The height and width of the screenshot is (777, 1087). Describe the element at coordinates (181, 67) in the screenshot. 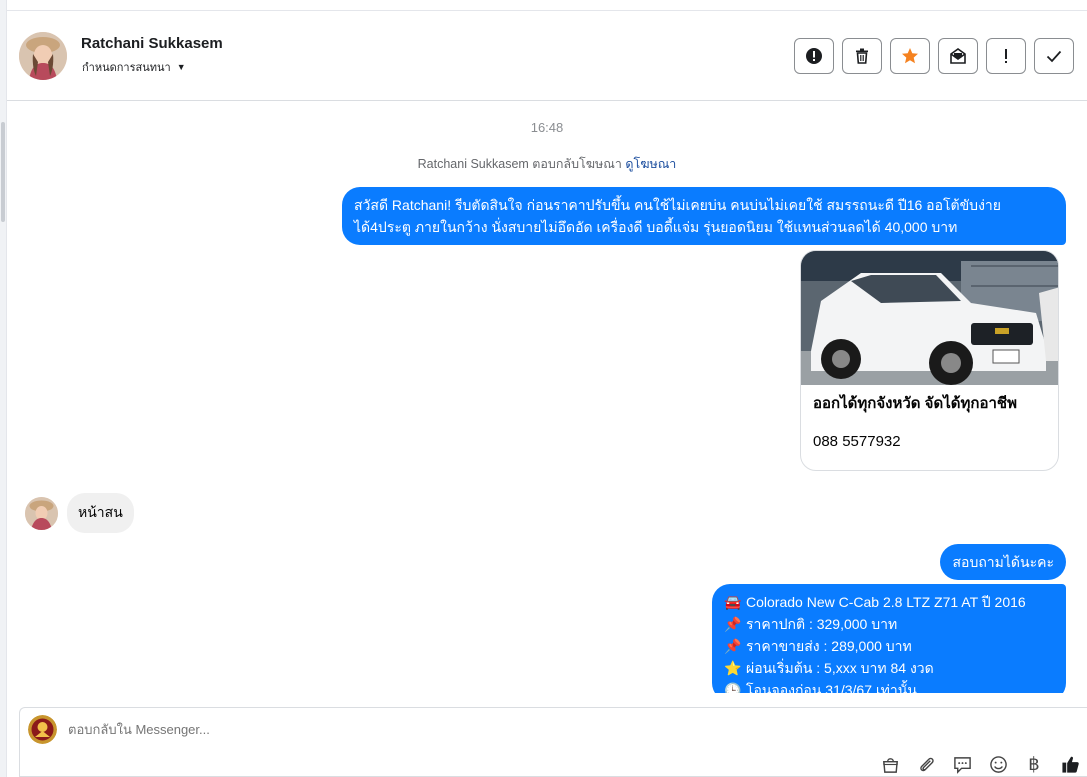

I see `caret-down-icon: ▼` at that location.